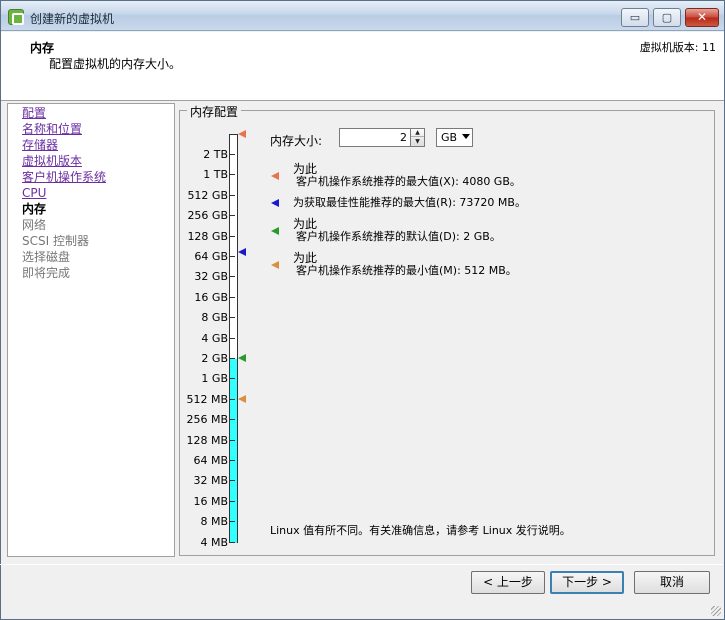 Image resolution: width=725 pixels, height=620 pixels. Describe the element at coordinates (362, 16) in the screenshot. I see `title-bar: 创建新的虚拟机 ▭ ▢ ✕` at that location.